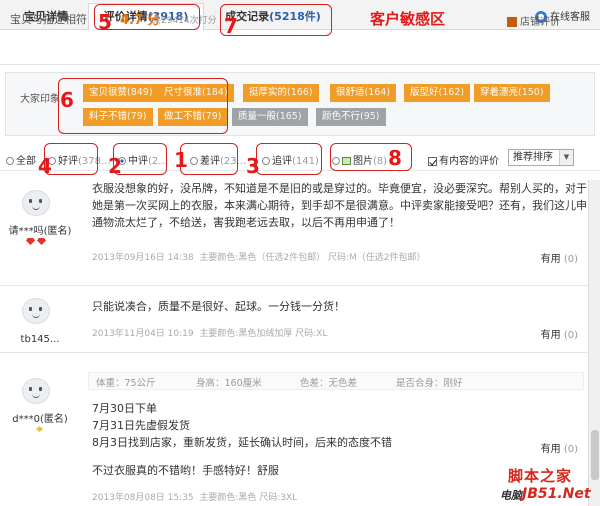 The image size is (600, 506). Describe the element at coordinates (248, 498) in the screenshot. I see `review-specs: 主要颜色:黑色 尺码:3XL` at that location.